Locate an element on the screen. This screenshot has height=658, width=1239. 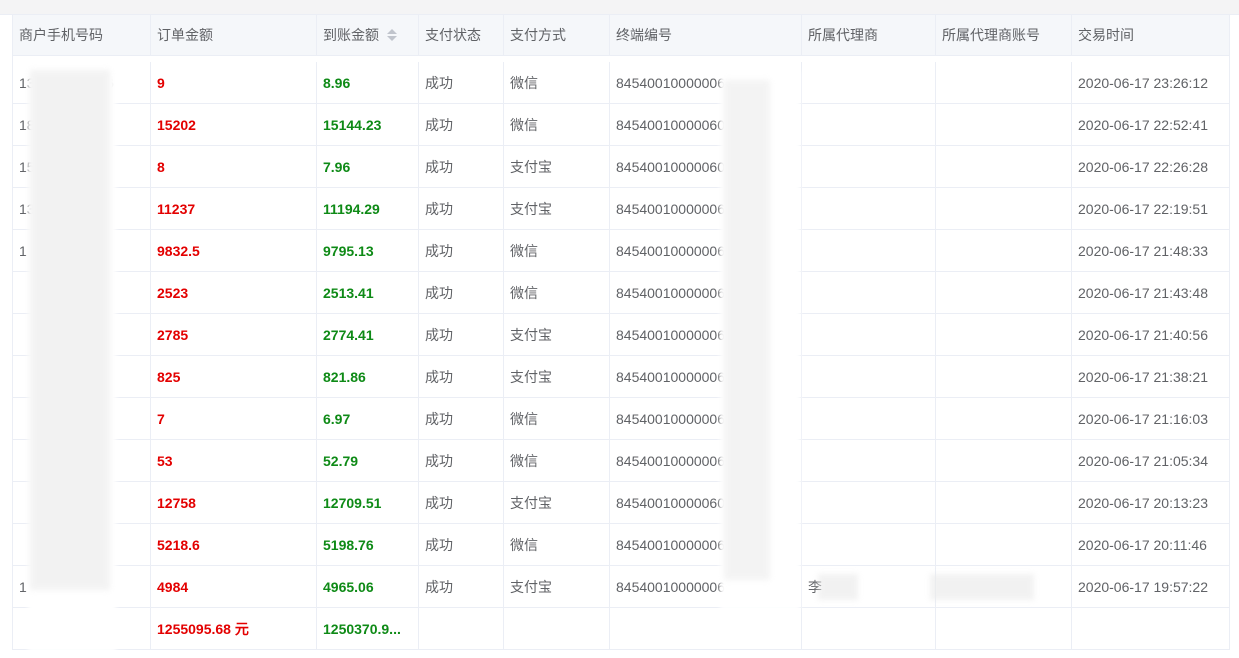
cell-order-amount: 11237 is located at coordinates (234, 208).